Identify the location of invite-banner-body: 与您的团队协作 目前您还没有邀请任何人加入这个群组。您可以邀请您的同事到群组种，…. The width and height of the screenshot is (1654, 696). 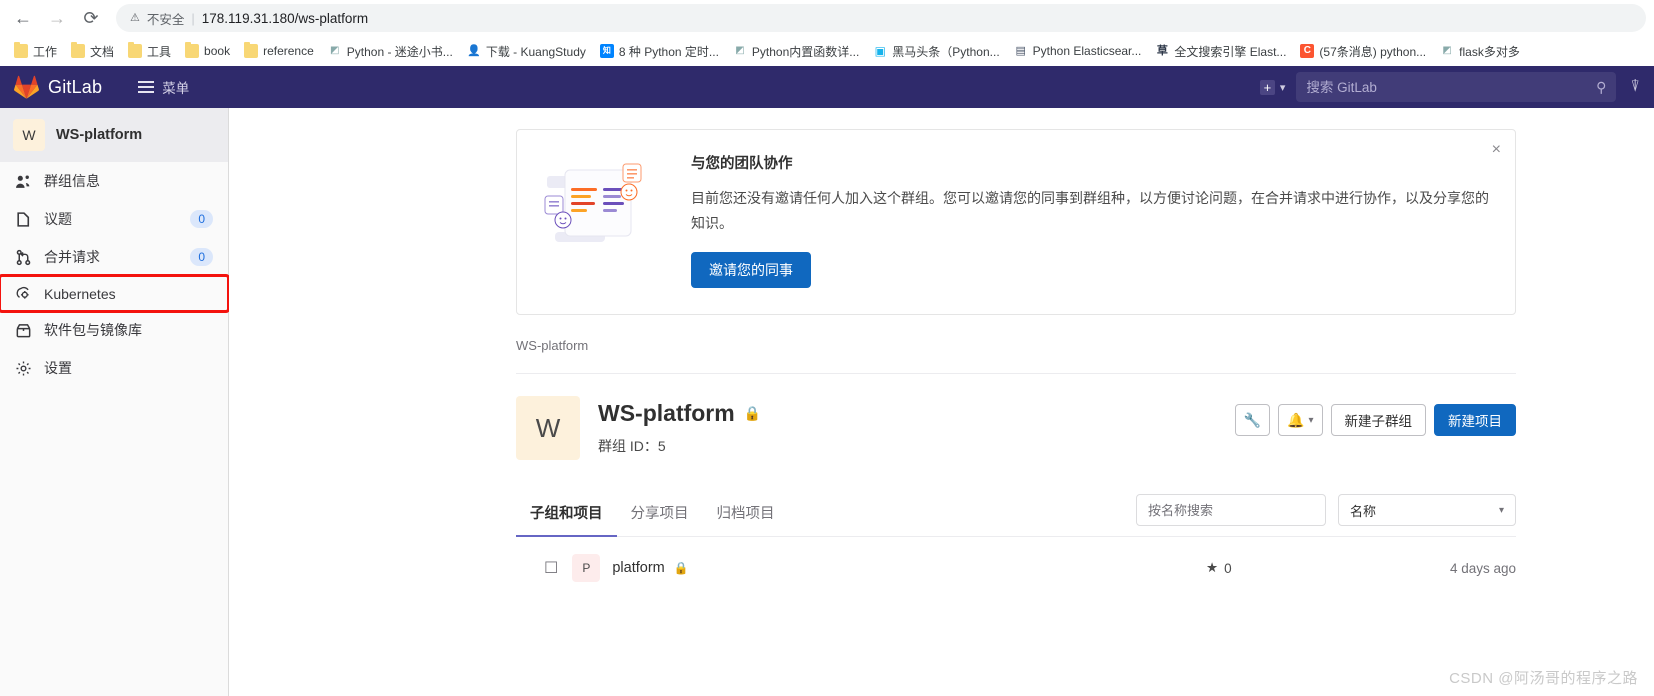
(1091, 220).